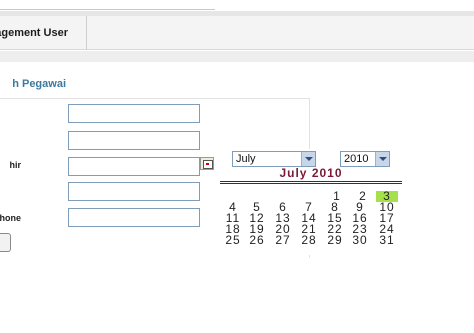 This screenshot has height=333, width=474. I want to click on top-divider, so click(107, 9).